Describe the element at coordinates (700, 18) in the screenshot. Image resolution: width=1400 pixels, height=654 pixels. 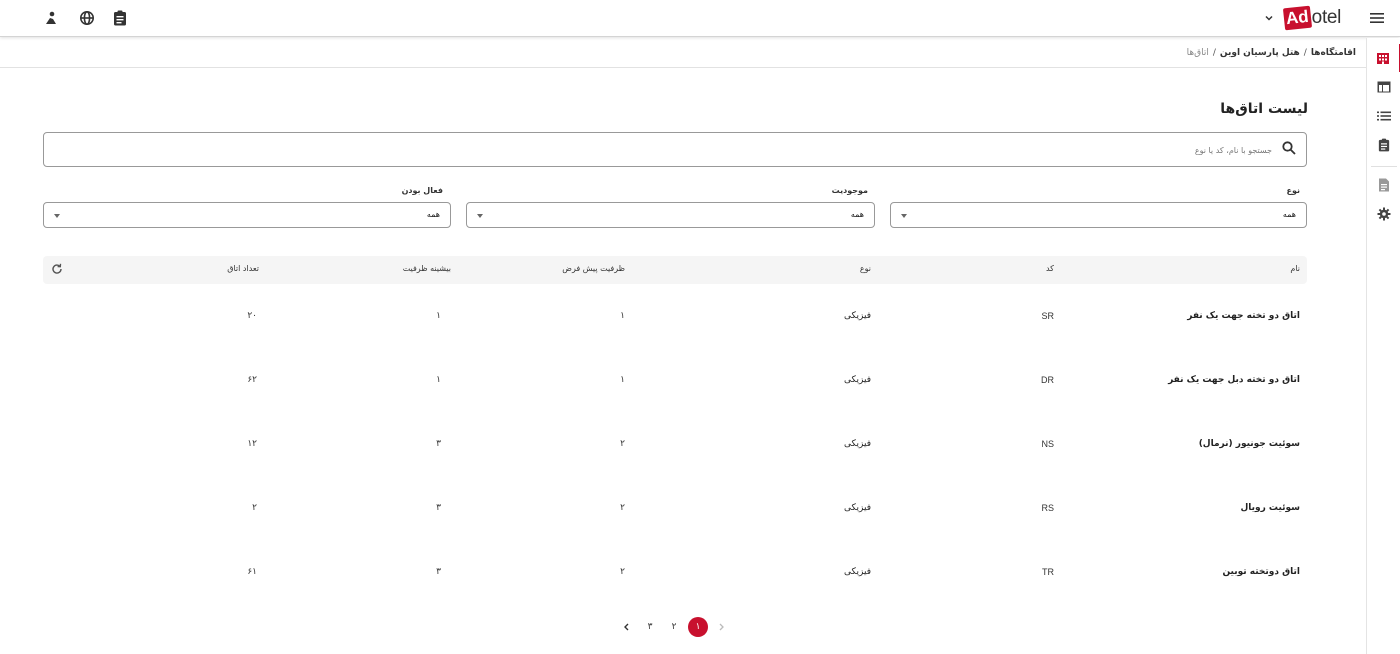
I see `top-bar: Ad otel` at that location.